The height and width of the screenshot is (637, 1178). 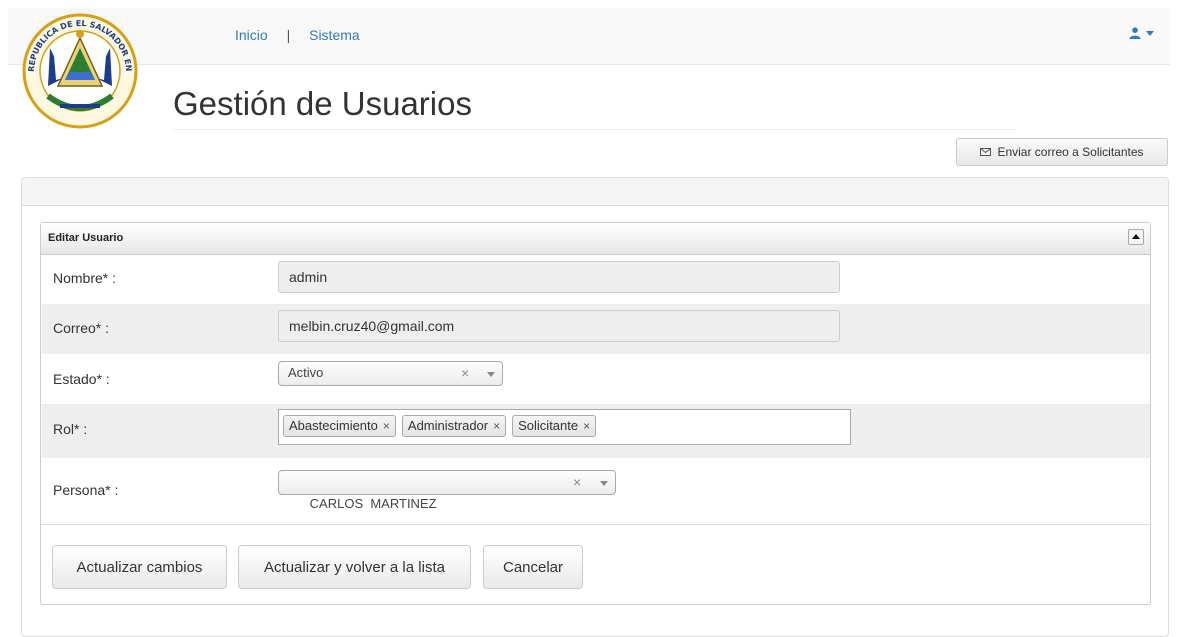 I want to click on estado-label: Estado* :, so click(x=81, y=379).